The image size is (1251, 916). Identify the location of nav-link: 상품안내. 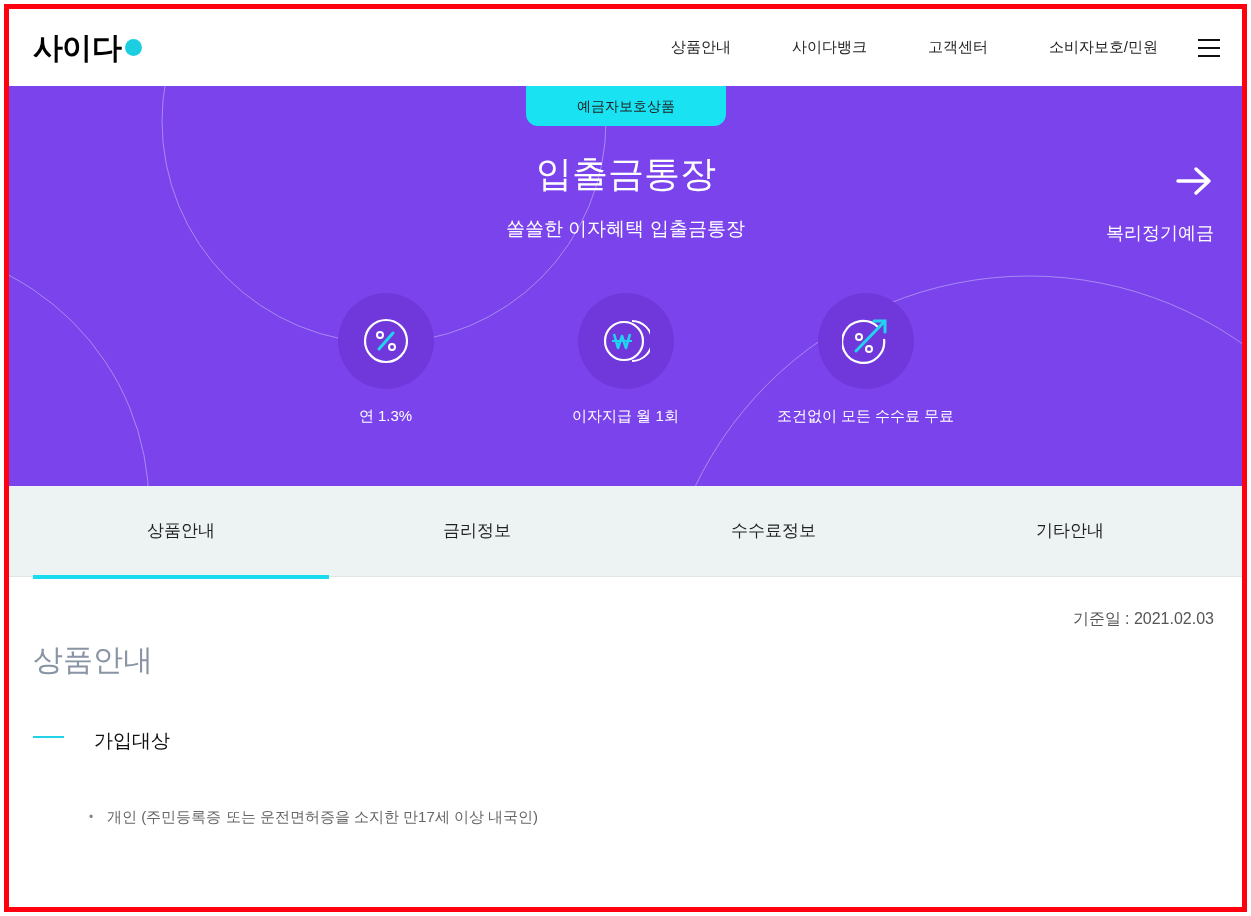
(700, 47).